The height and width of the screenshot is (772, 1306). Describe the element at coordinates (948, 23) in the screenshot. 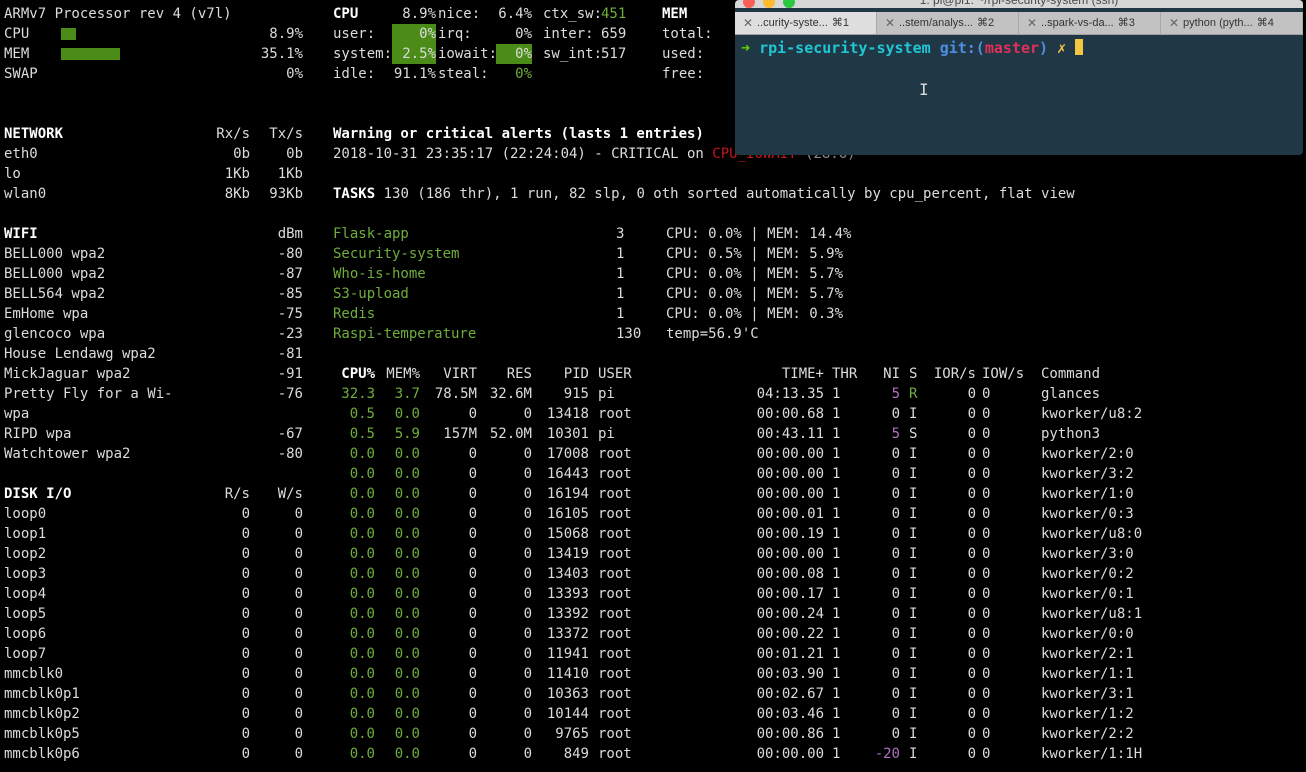

I see `terminal-tab-2: ✕ ..stem/analys... ⌘2` at that location.